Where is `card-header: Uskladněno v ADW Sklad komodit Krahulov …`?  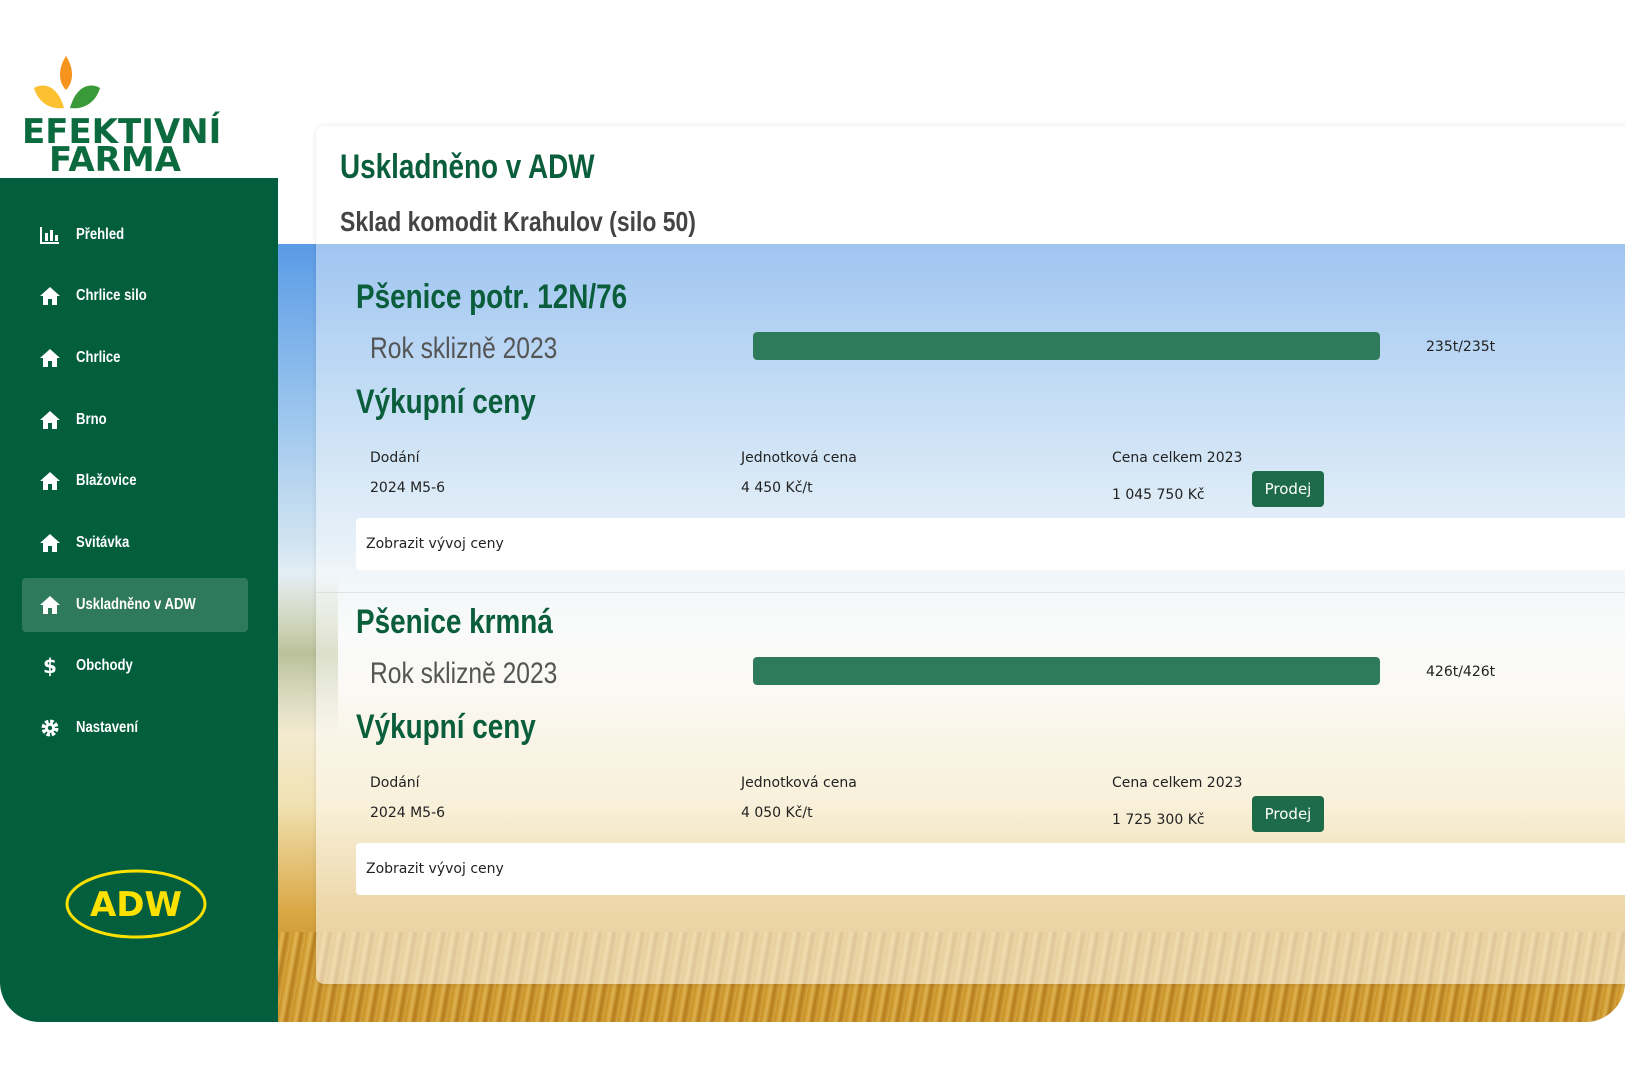 card-header: Uskladněno v ADW Sklad komodit Krahulov … is located at coordinates (970, 185).